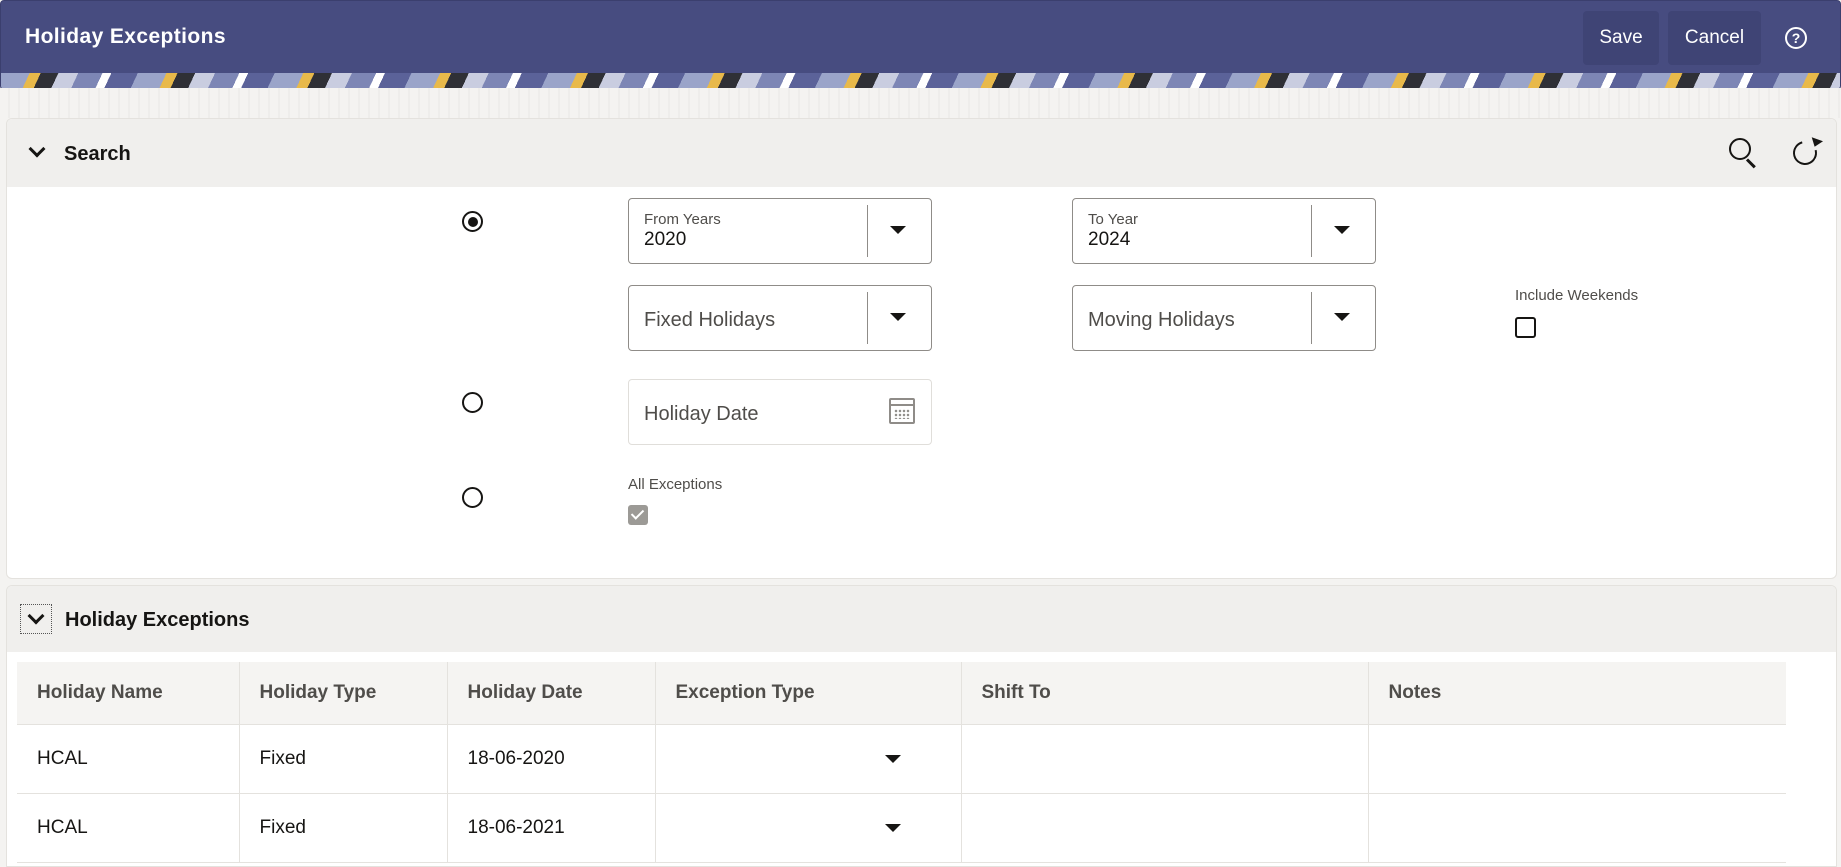  Describe the element at coordinates (638, 515) in the screenshot. I see `all-exceptions-checkbox` at that location.